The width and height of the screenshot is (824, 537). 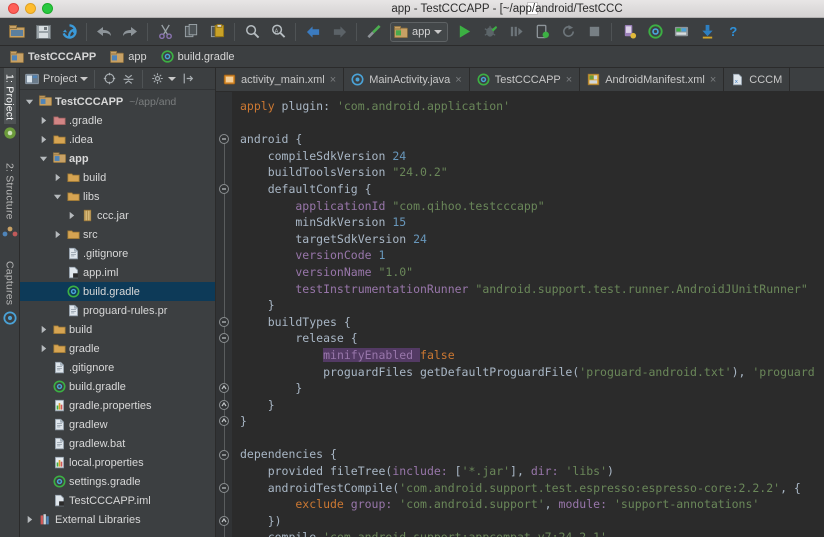 I want to click on tree-item: app.iml, so click(x=117, y=272).